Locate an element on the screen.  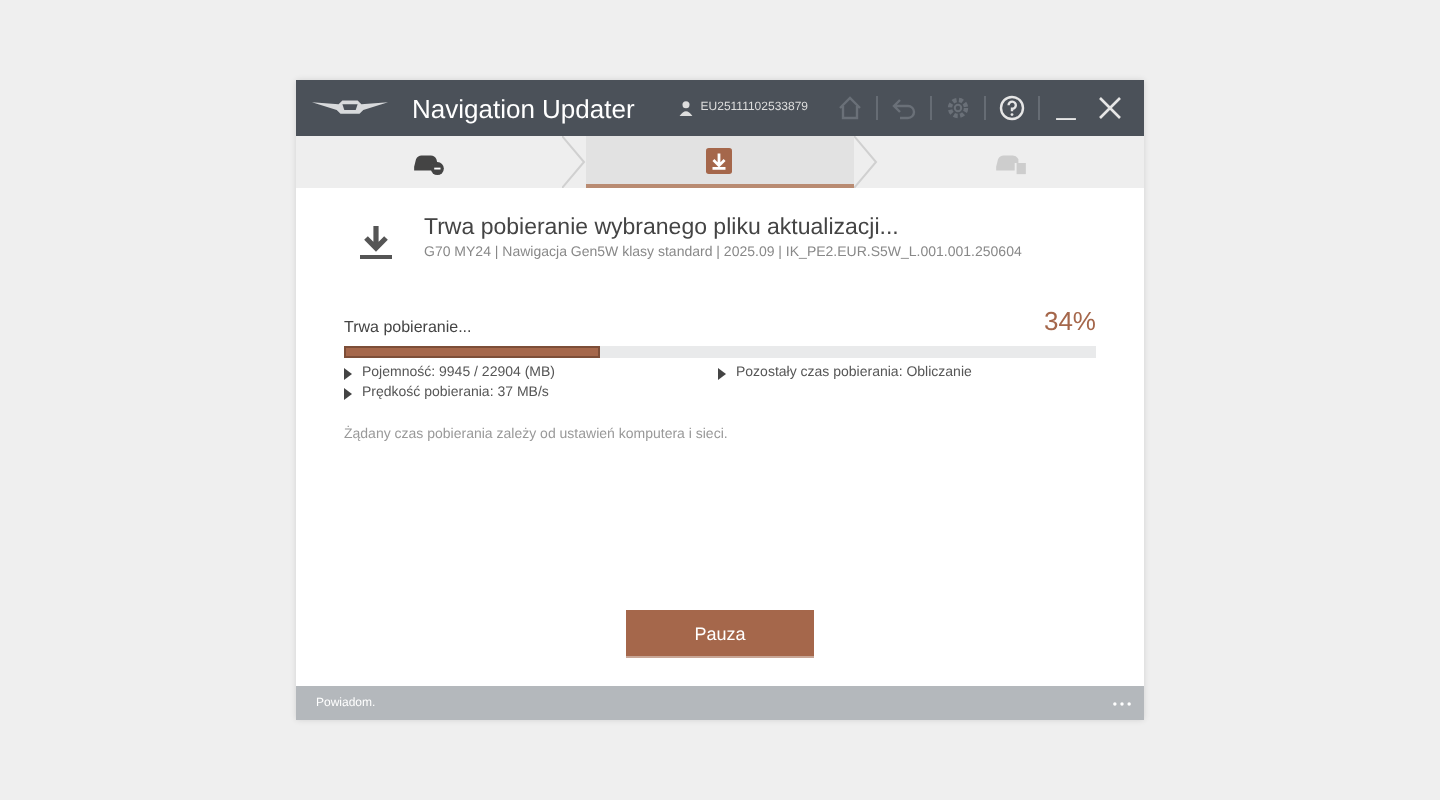
help-icon is located at coordinates (1012, 108).